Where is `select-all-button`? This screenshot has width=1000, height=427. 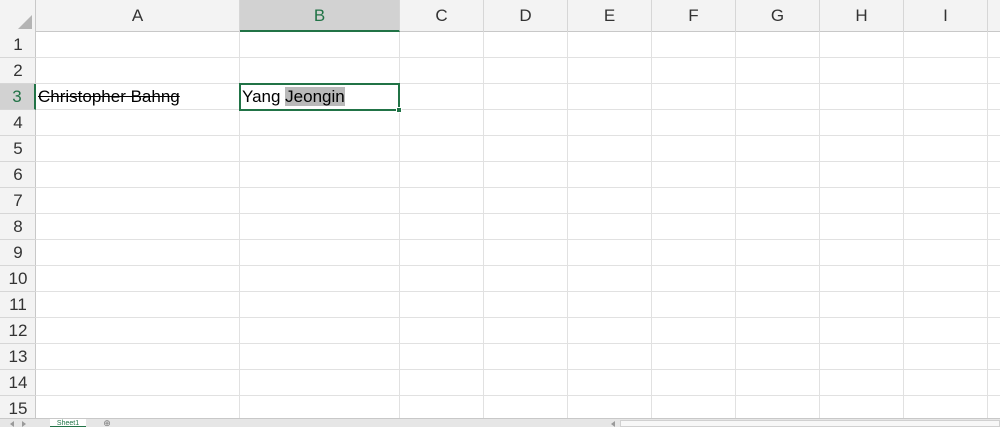 select-all-button is located at coordinates (18, 16).